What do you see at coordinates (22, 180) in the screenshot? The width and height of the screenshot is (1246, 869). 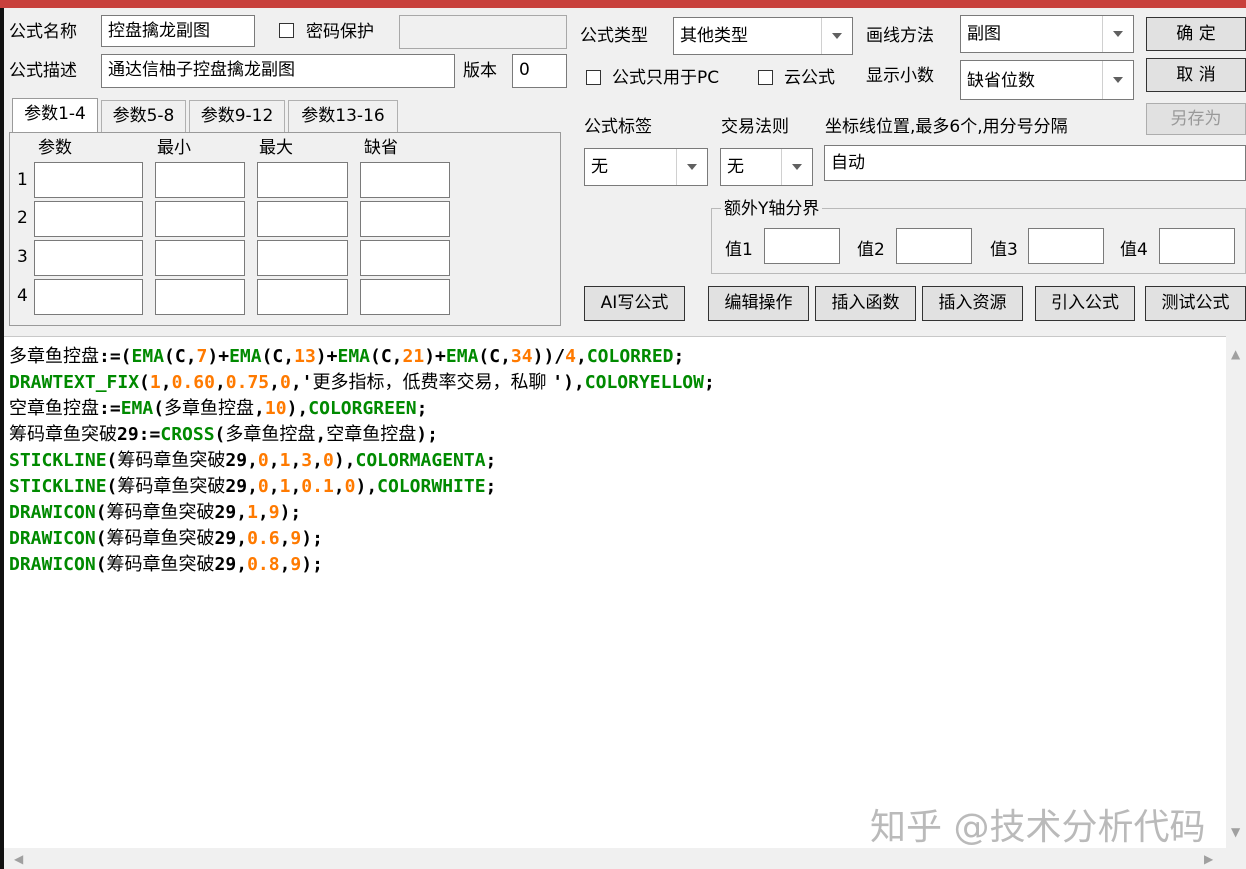 I see `param-row-label: 1` at bounding box center [22, 180].